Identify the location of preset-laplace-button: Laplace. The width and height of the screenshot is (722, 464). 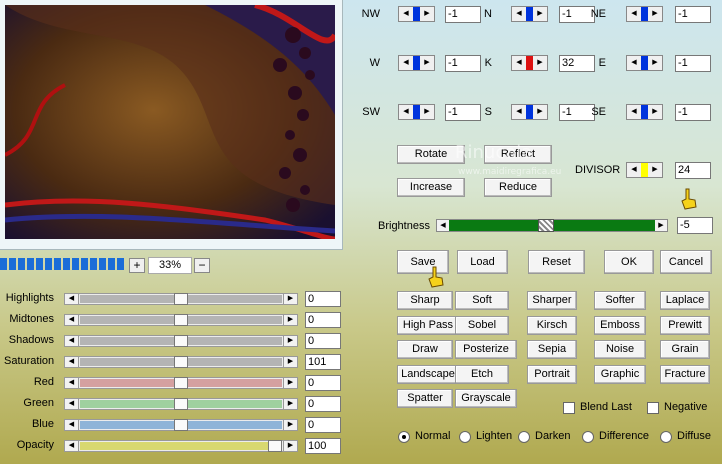
(685, 300).